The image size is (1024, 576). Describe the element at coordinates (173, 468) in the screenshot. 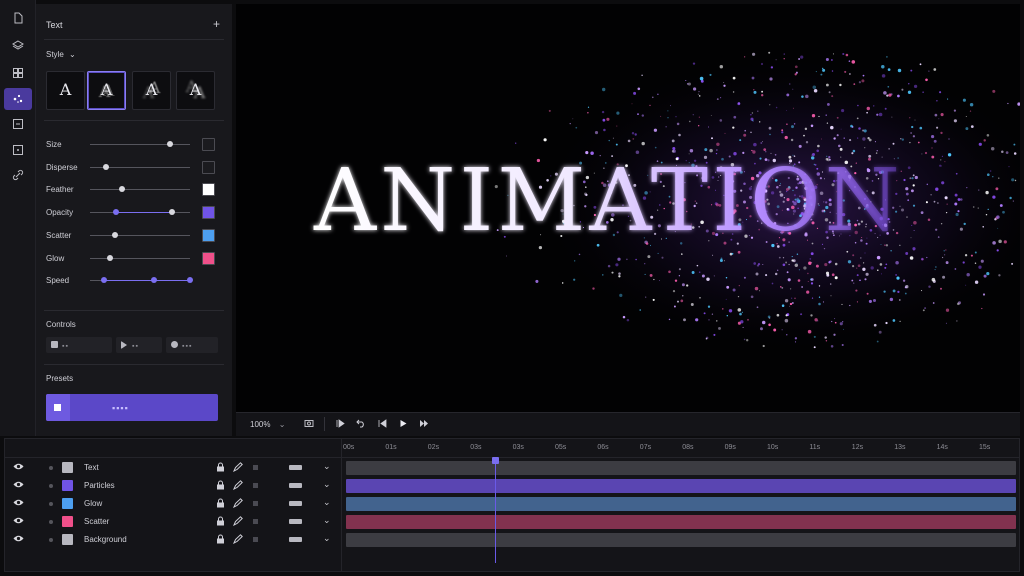

I see `layer-row: Text ⌄` at that location.